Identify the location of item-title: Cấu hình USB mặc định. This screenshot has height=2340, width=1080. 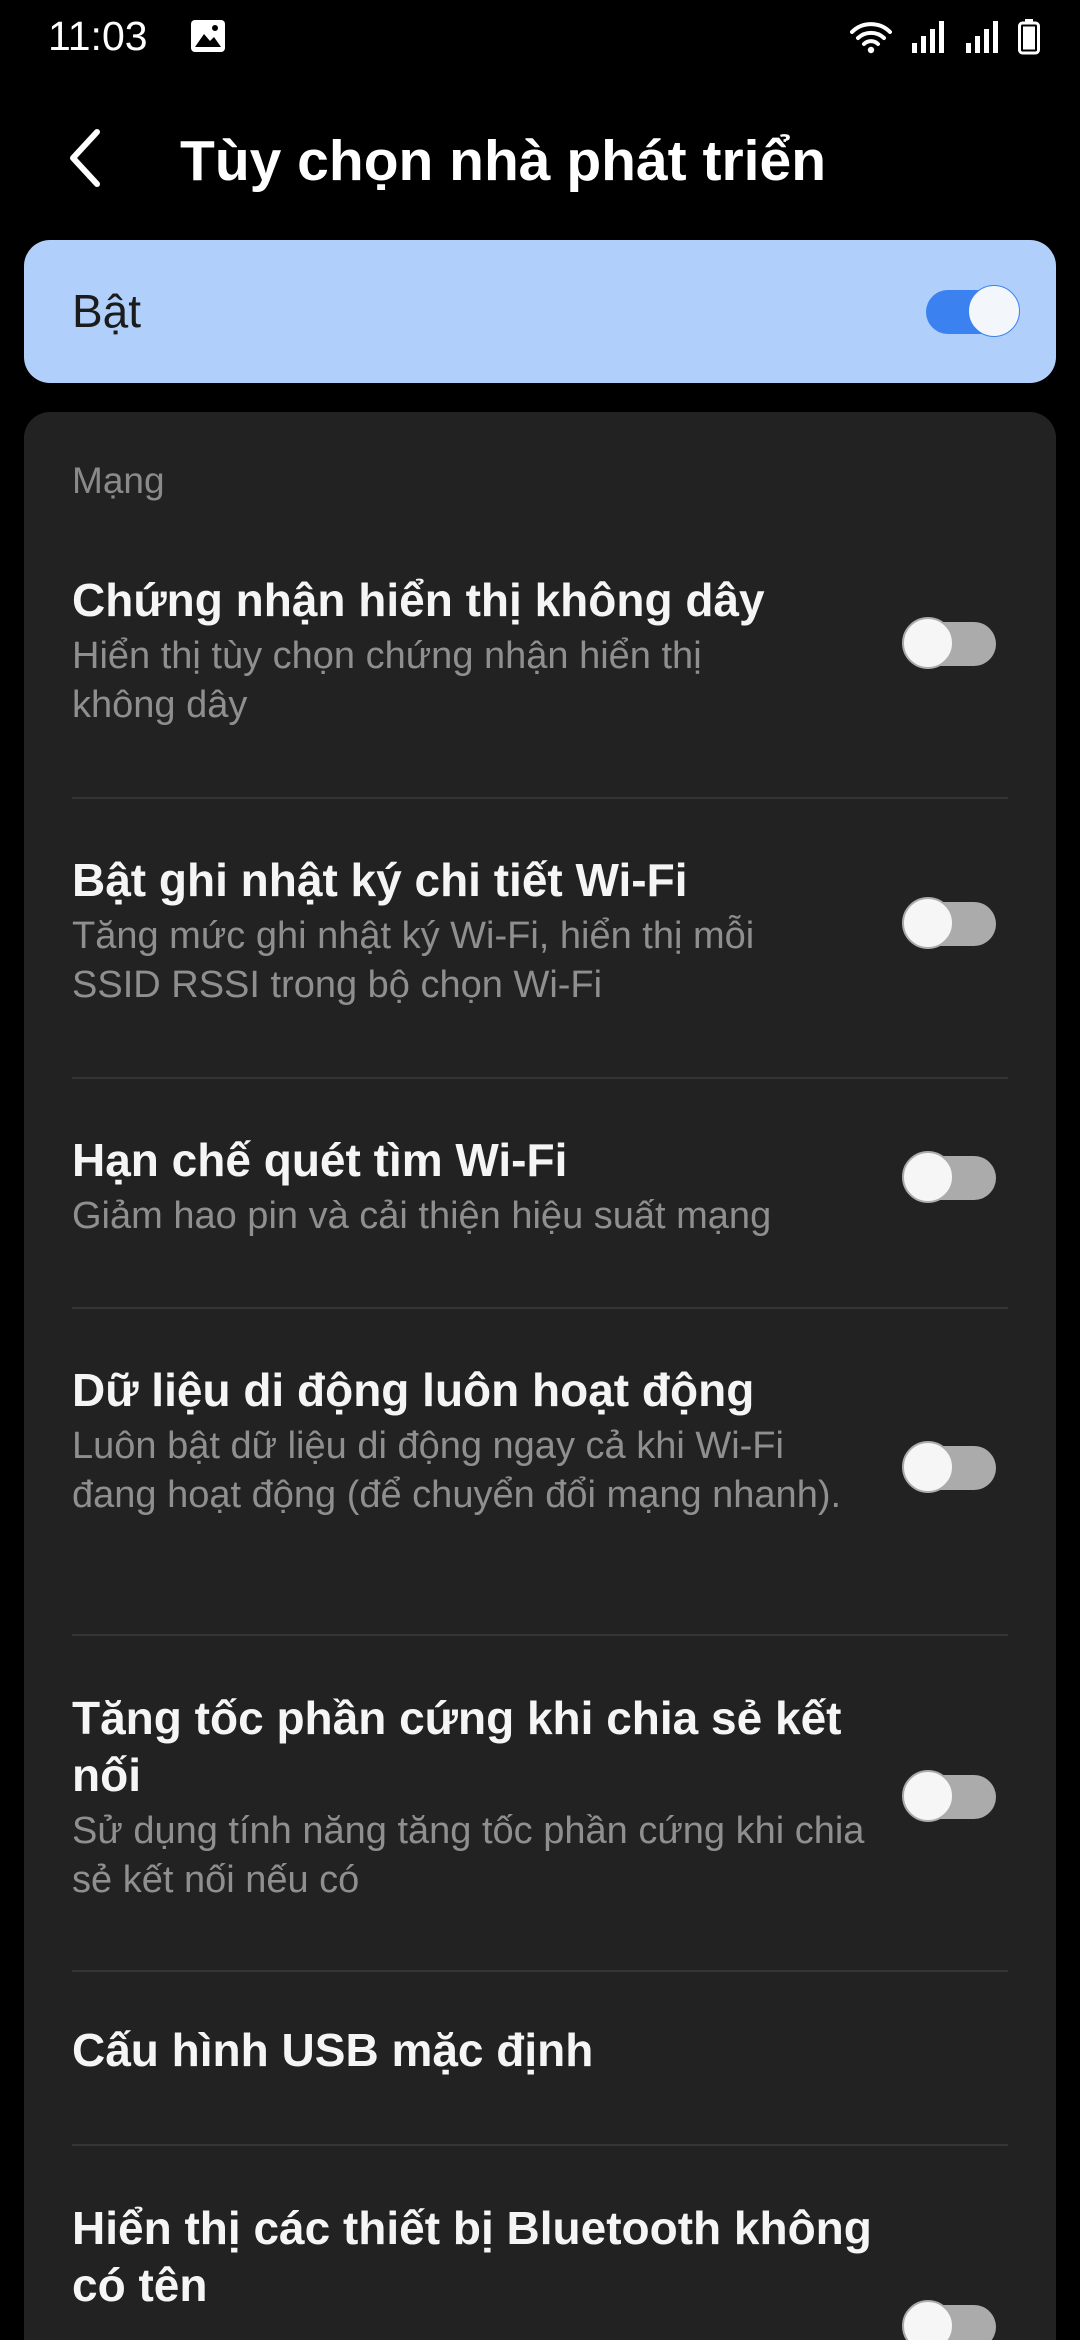
(333, 2050).